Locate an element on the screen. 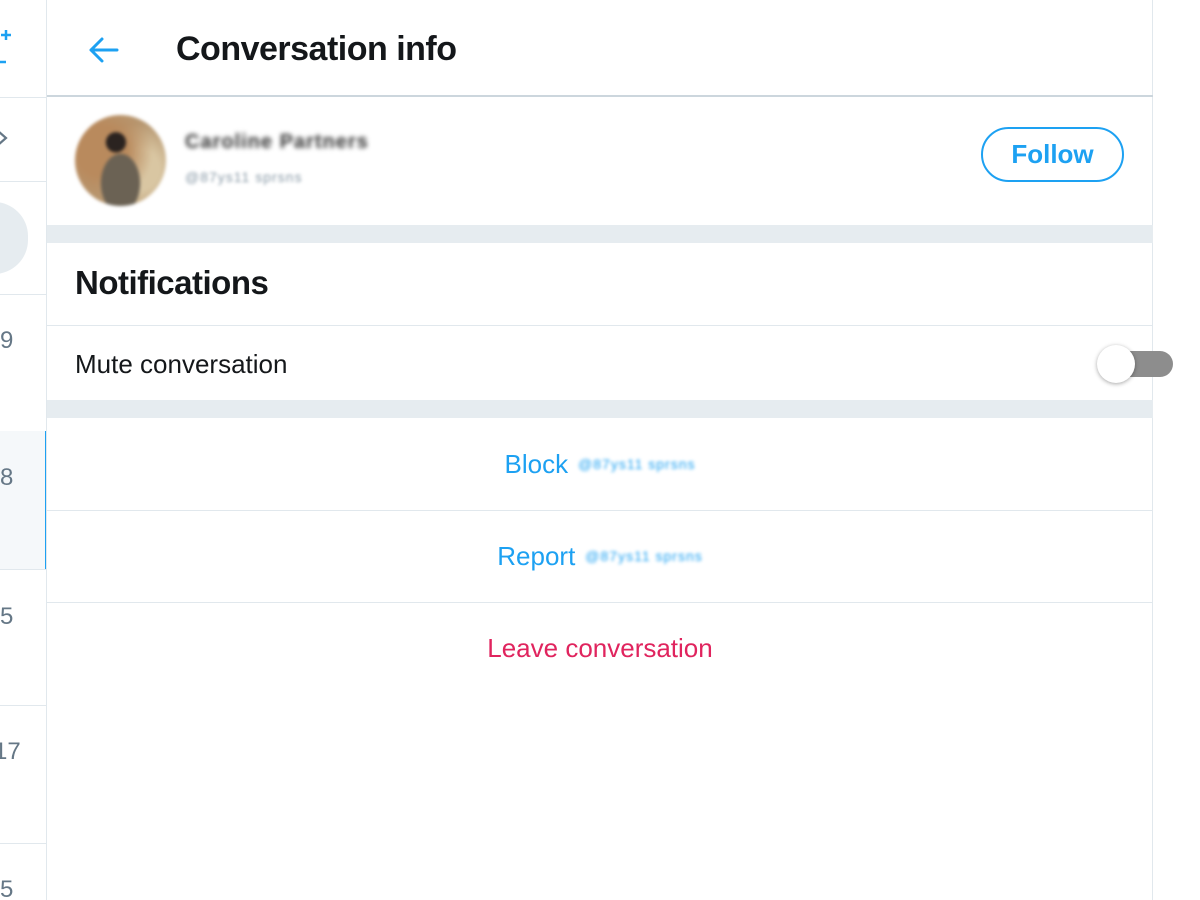 The height and width of the screenshot is (900, 1200). report-user-button: Report @87ys11 sprsns is located at coordinates (600, 556).